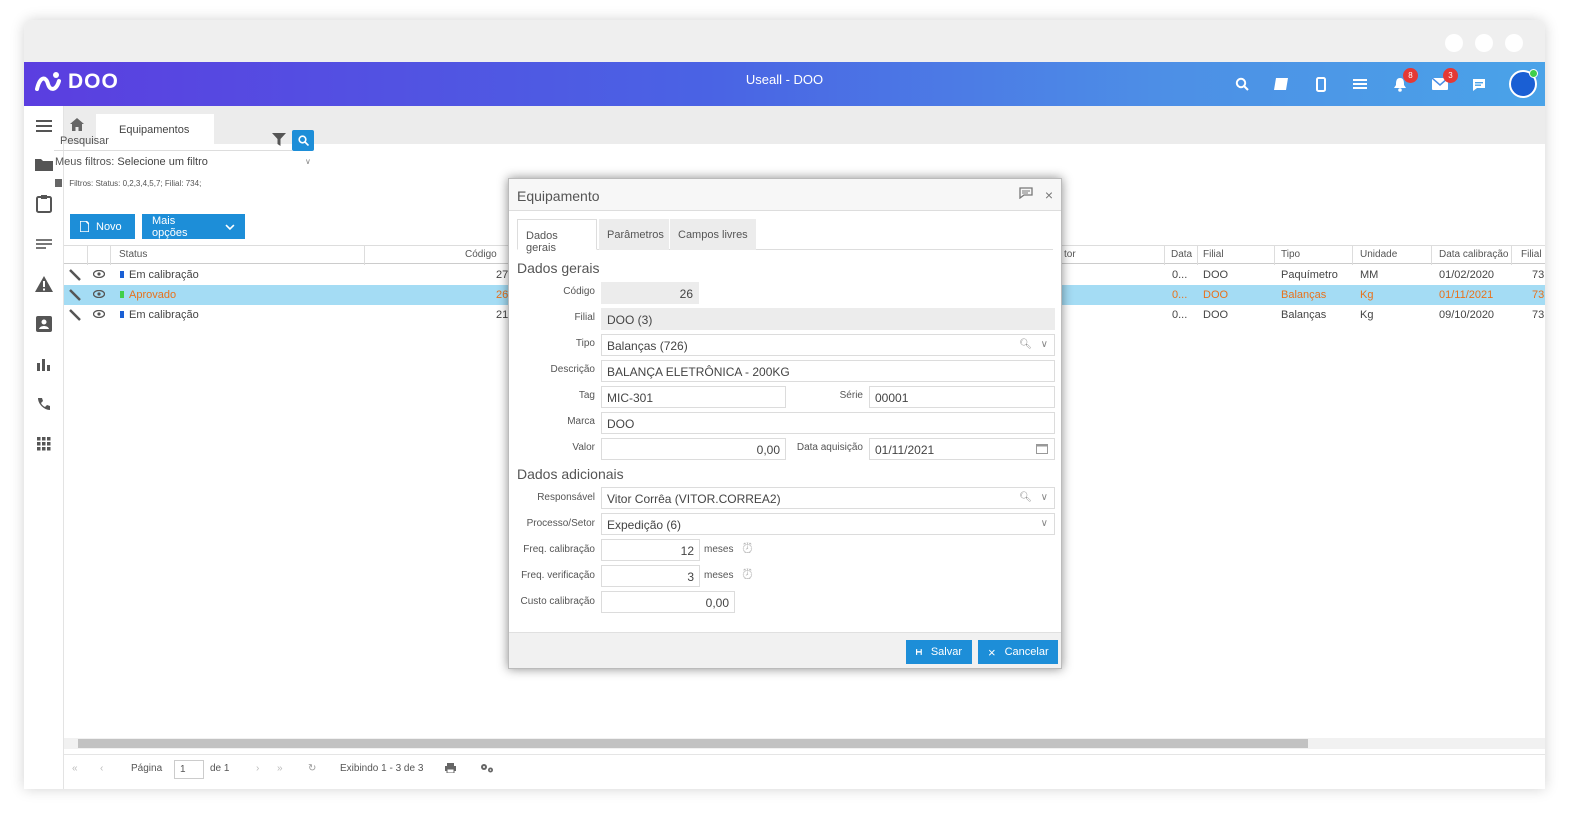  I want to click on col-status: Status, so click(133, 254).